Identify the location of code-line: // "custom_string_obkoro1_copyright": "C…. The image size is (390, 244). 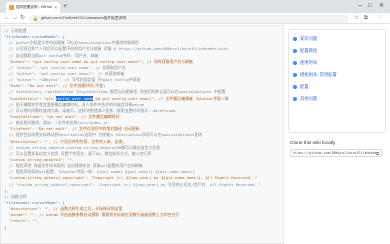
(143, 185).